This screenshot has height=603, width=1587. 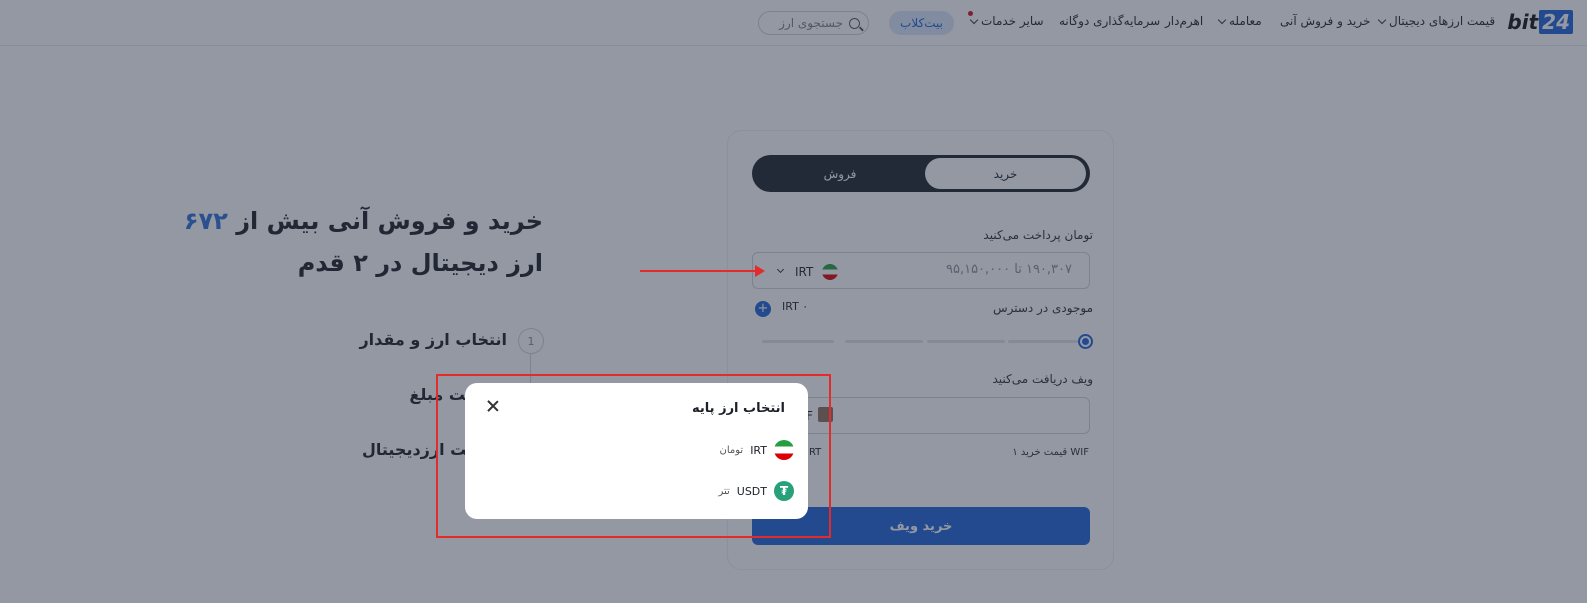 What do you see at coordinates (724, 491) in the screenshot?
I see `option-name: تتر` at bounding box center [724, 491].